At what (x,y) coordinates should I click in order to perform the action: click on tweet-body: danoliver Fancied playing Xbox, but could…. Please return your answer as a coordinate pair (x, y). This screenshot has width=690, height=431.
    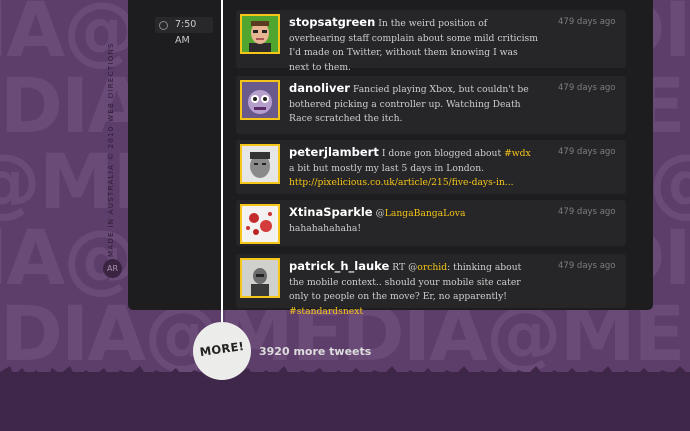
    Looking at the image, I should click on (414, 104).